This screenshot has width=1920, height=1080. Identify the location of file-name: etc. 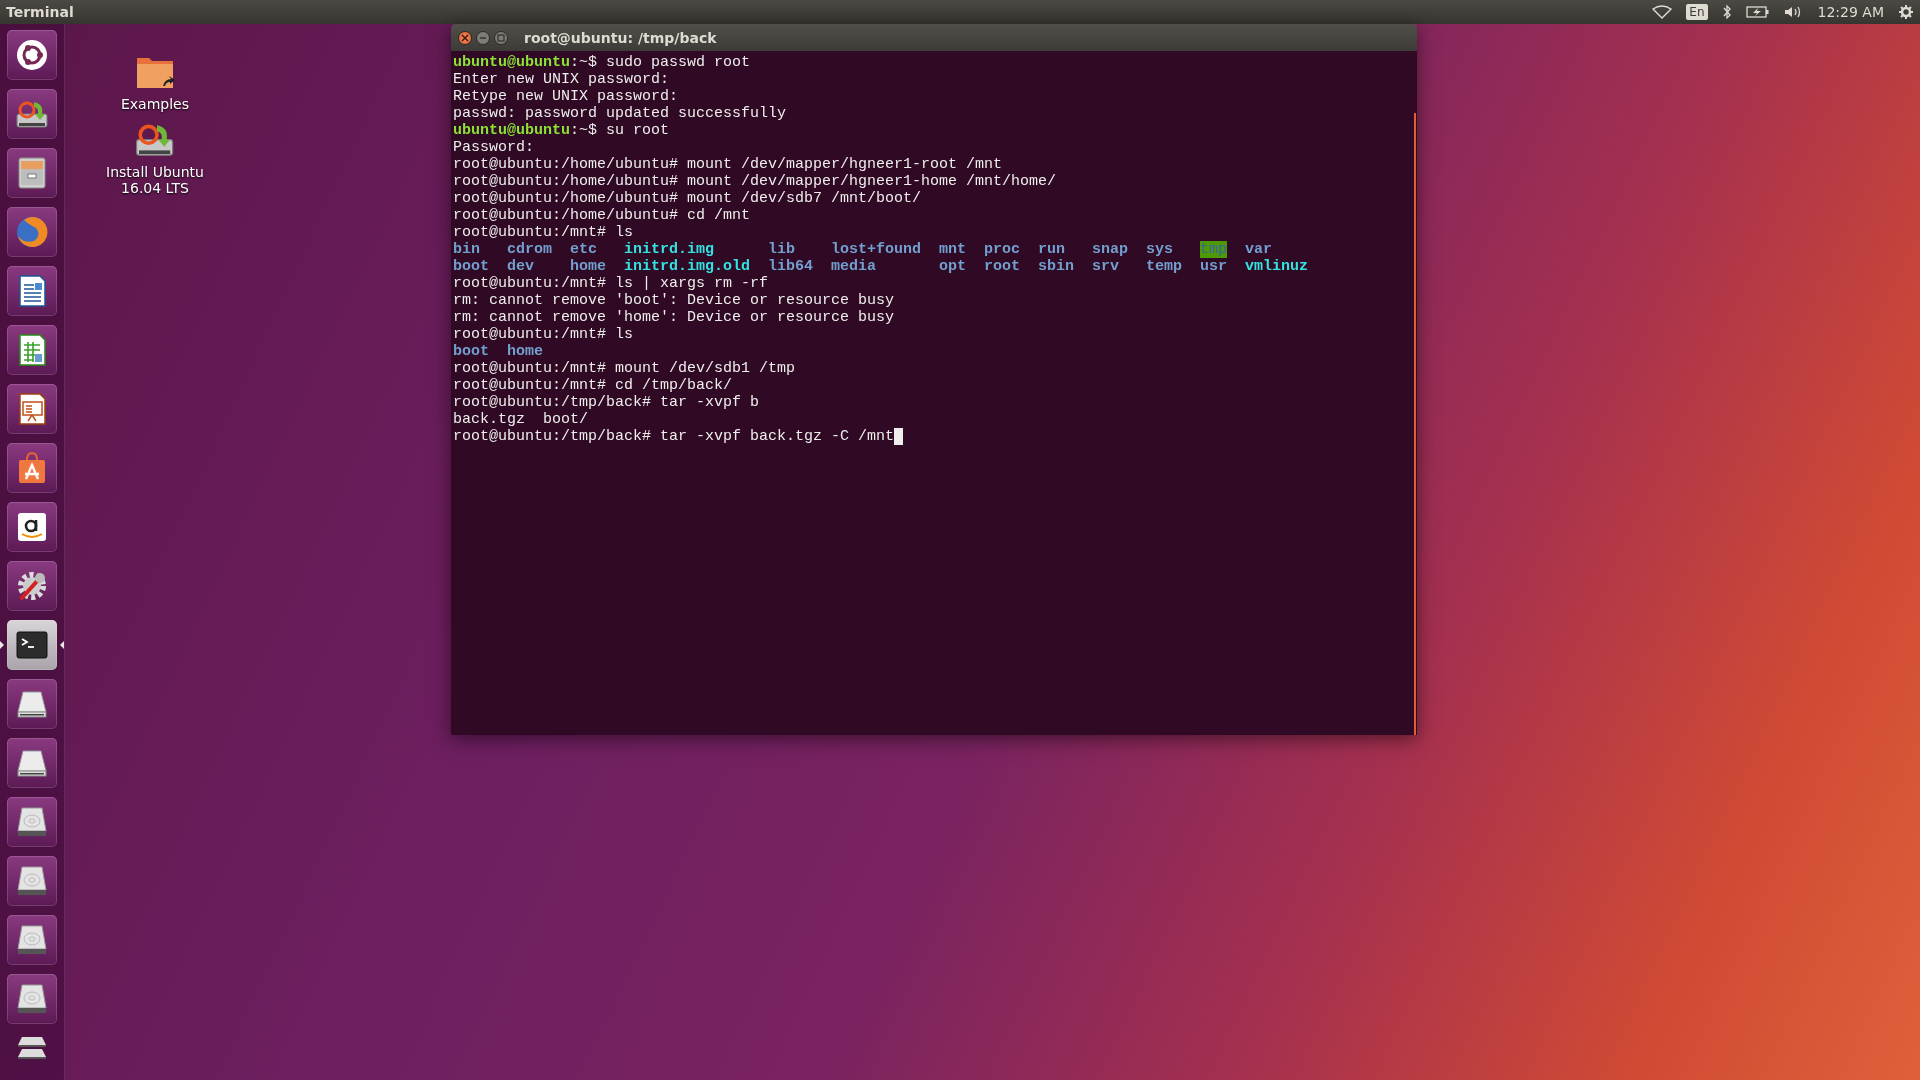
(583, 249).